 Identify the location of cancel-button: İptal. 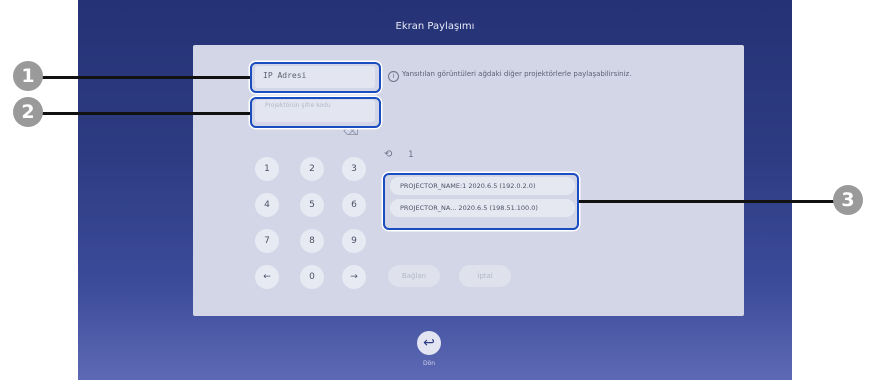
(485, 276).